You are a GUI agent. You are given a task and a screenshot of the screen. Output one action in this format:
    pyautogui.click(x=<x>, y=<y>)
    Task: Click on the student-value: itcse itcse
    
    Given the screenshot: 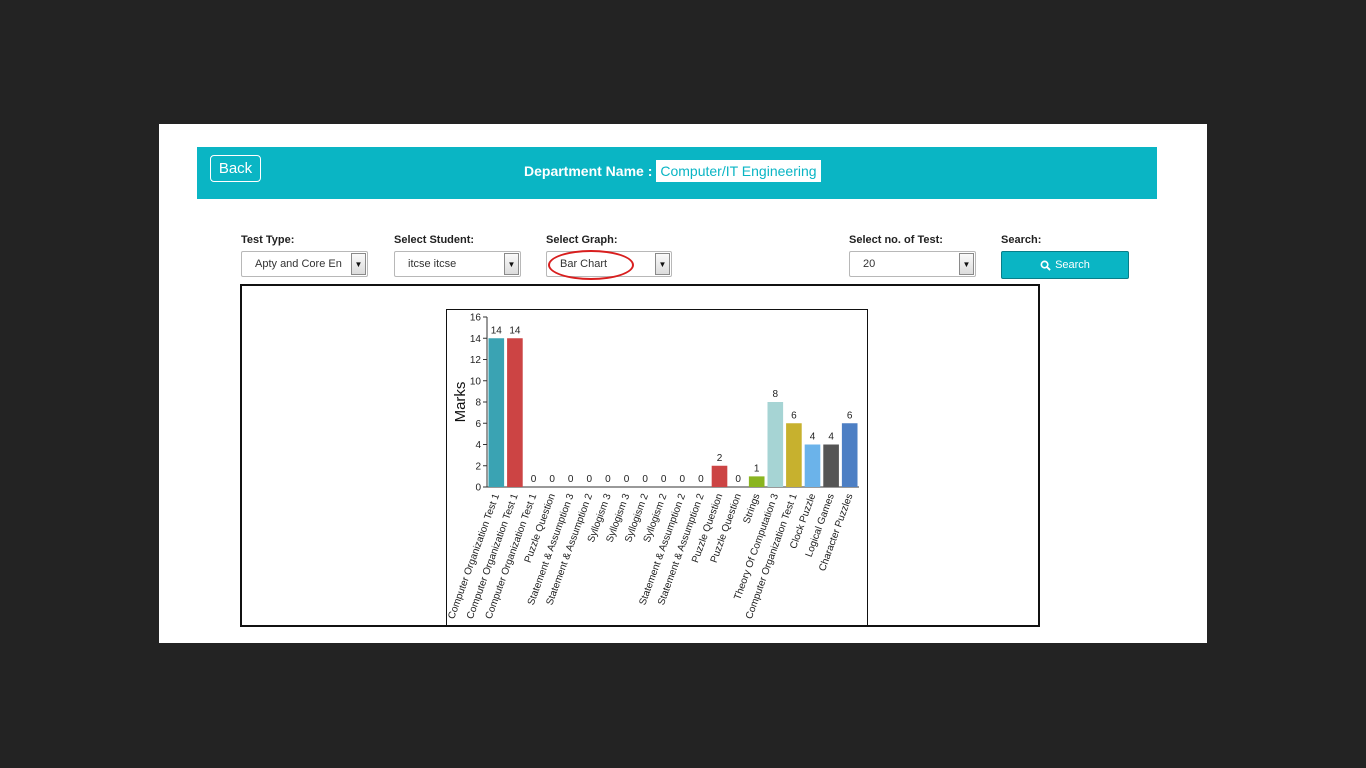 What is the action you would take?
    pyautogui.click(x=432, y=264)
    